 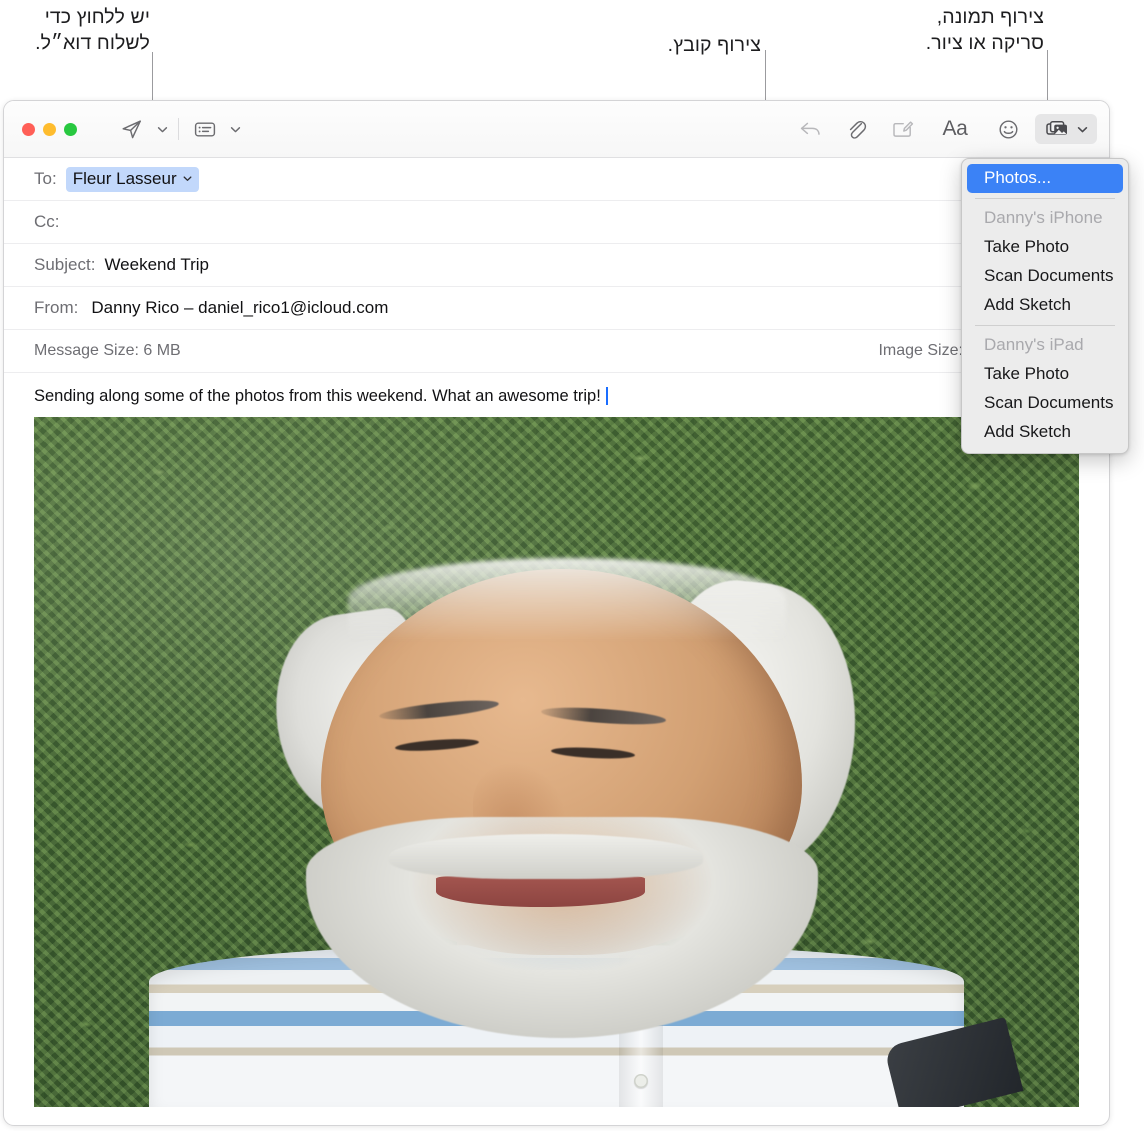 I want to click on subject-field-label: Subject:, so click(x=65, y=264).